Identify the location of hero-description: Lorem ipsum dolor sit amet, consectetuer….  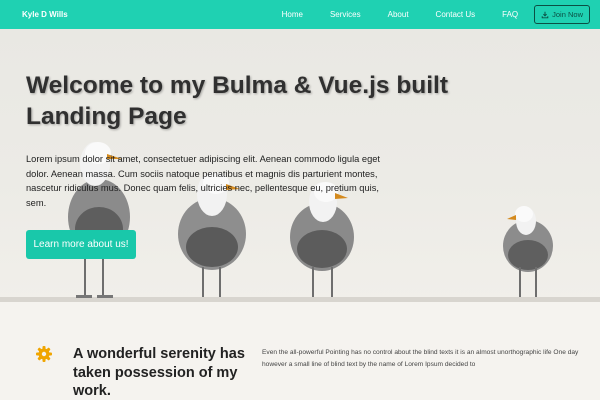
(203, 181).